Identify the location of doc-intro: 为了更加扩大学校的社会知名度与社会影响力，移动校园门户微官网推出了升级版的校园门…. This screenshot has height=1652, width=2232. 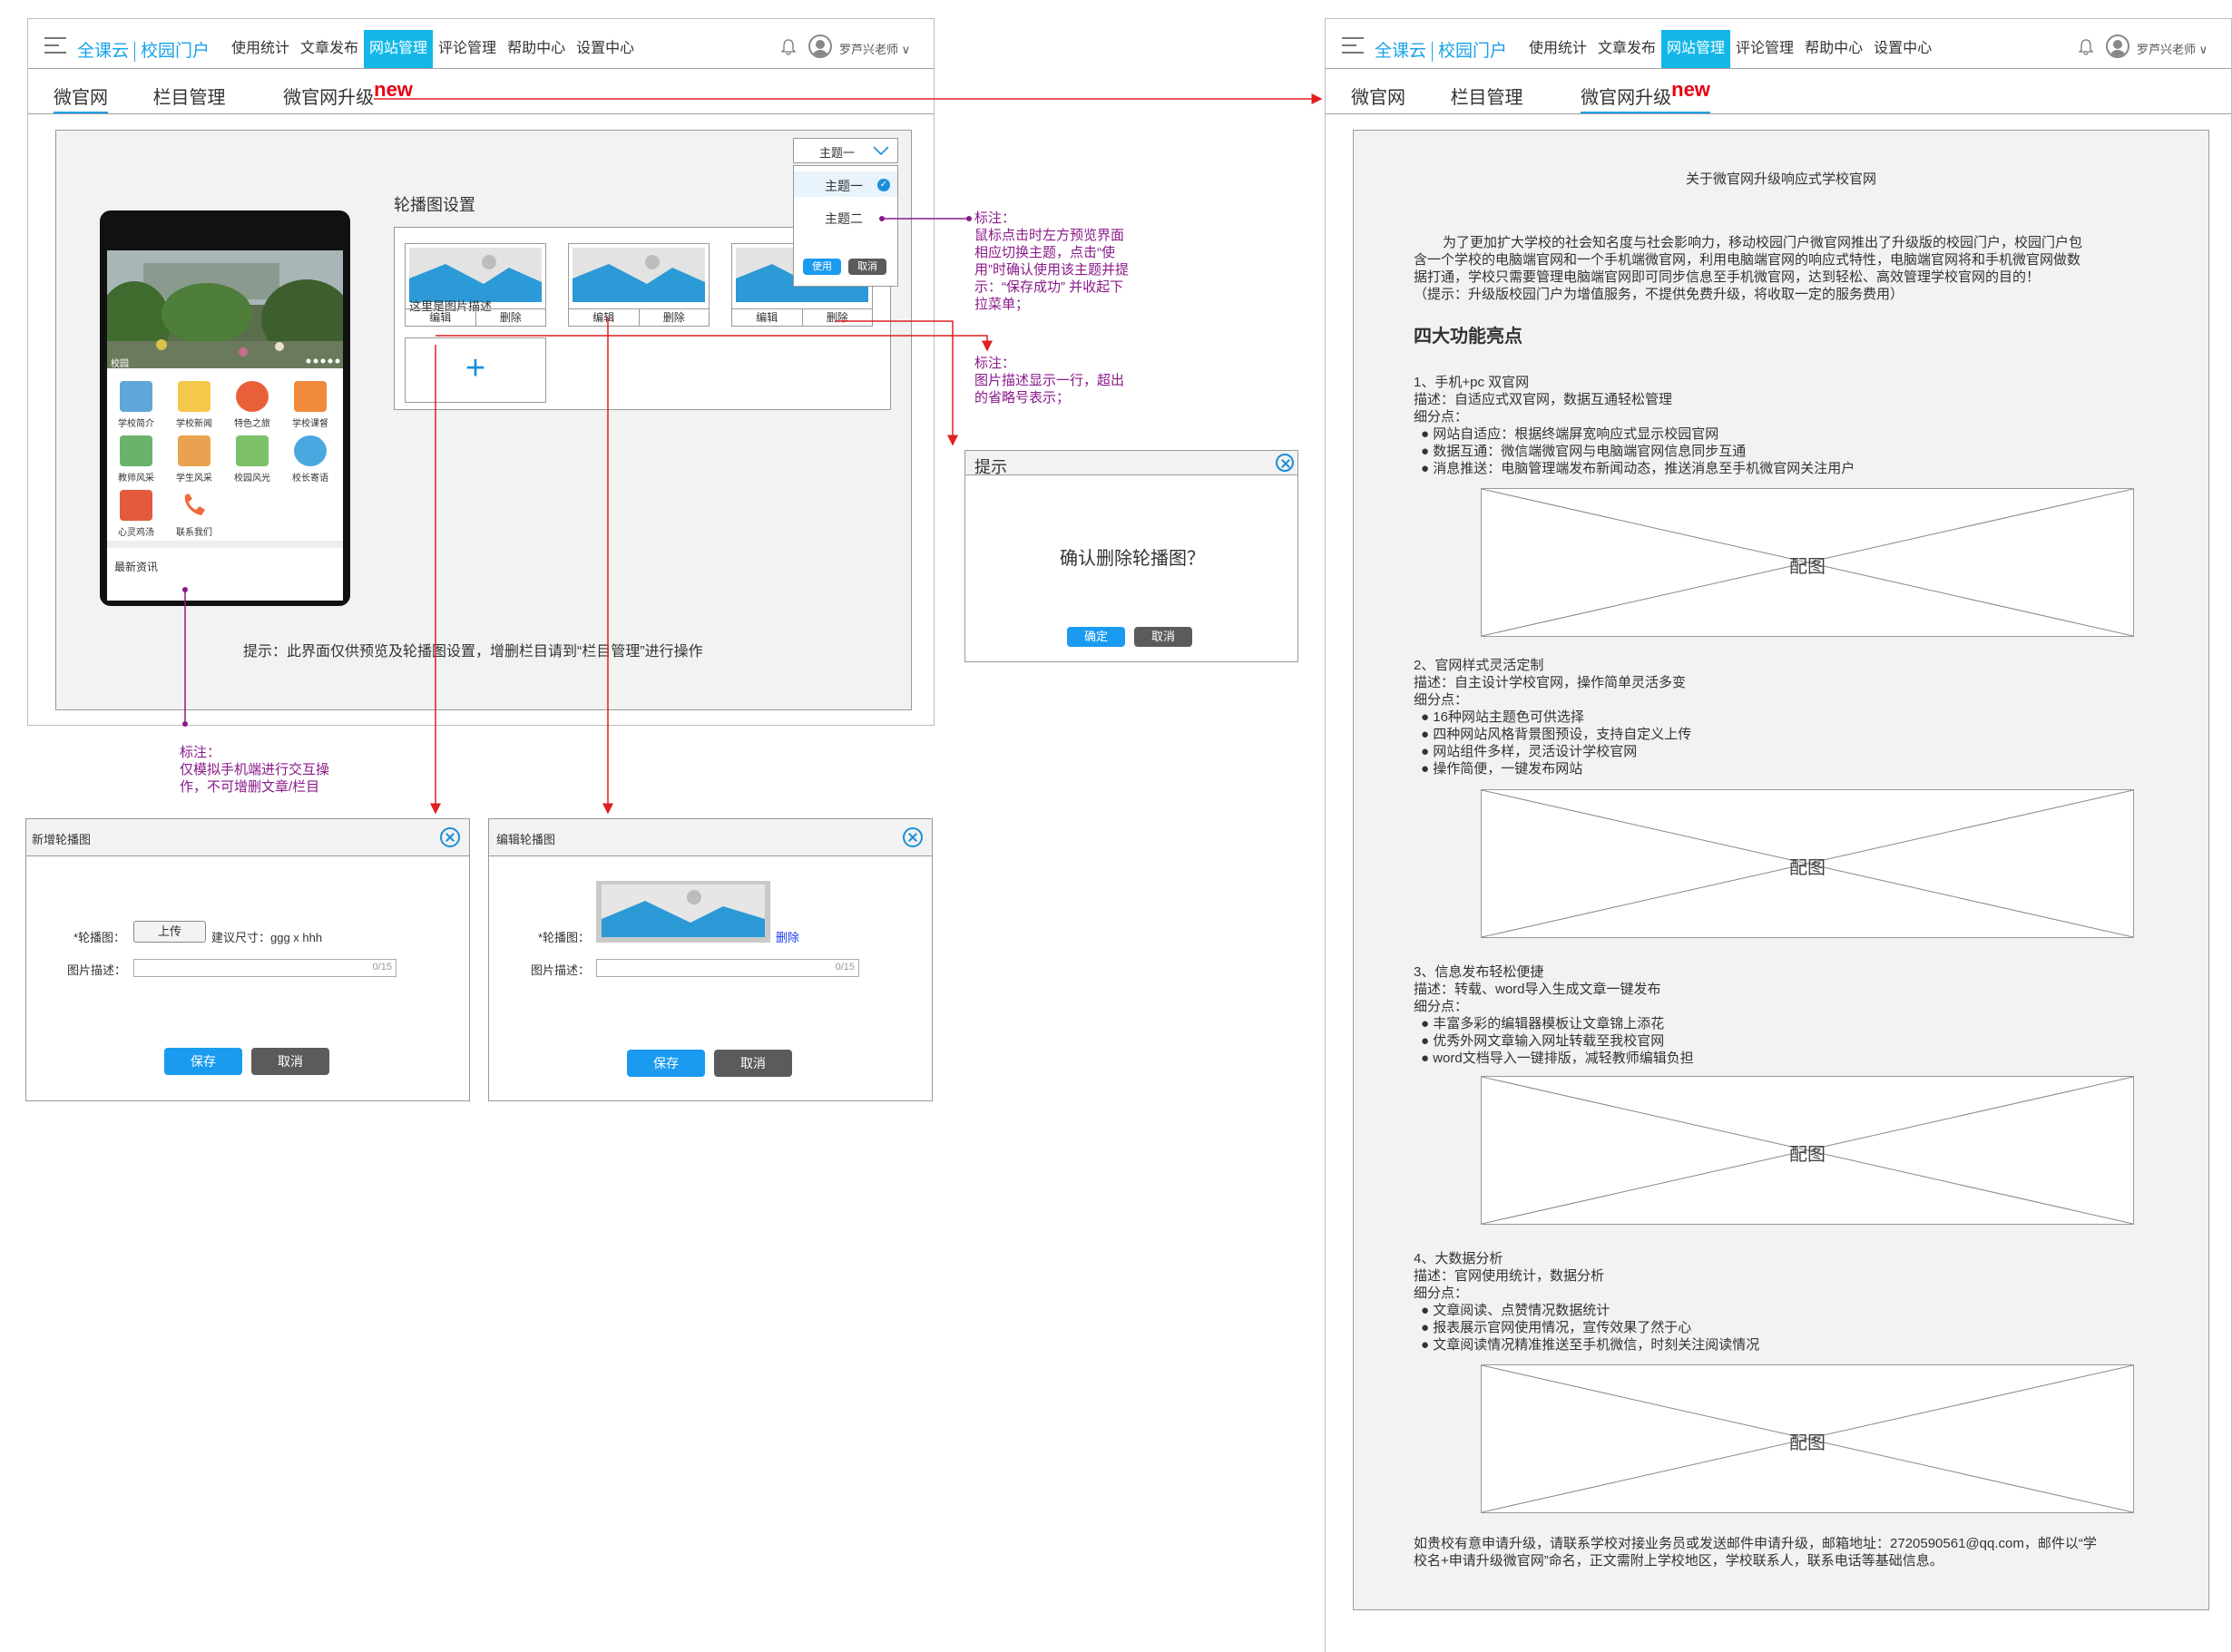
(1748, 268).